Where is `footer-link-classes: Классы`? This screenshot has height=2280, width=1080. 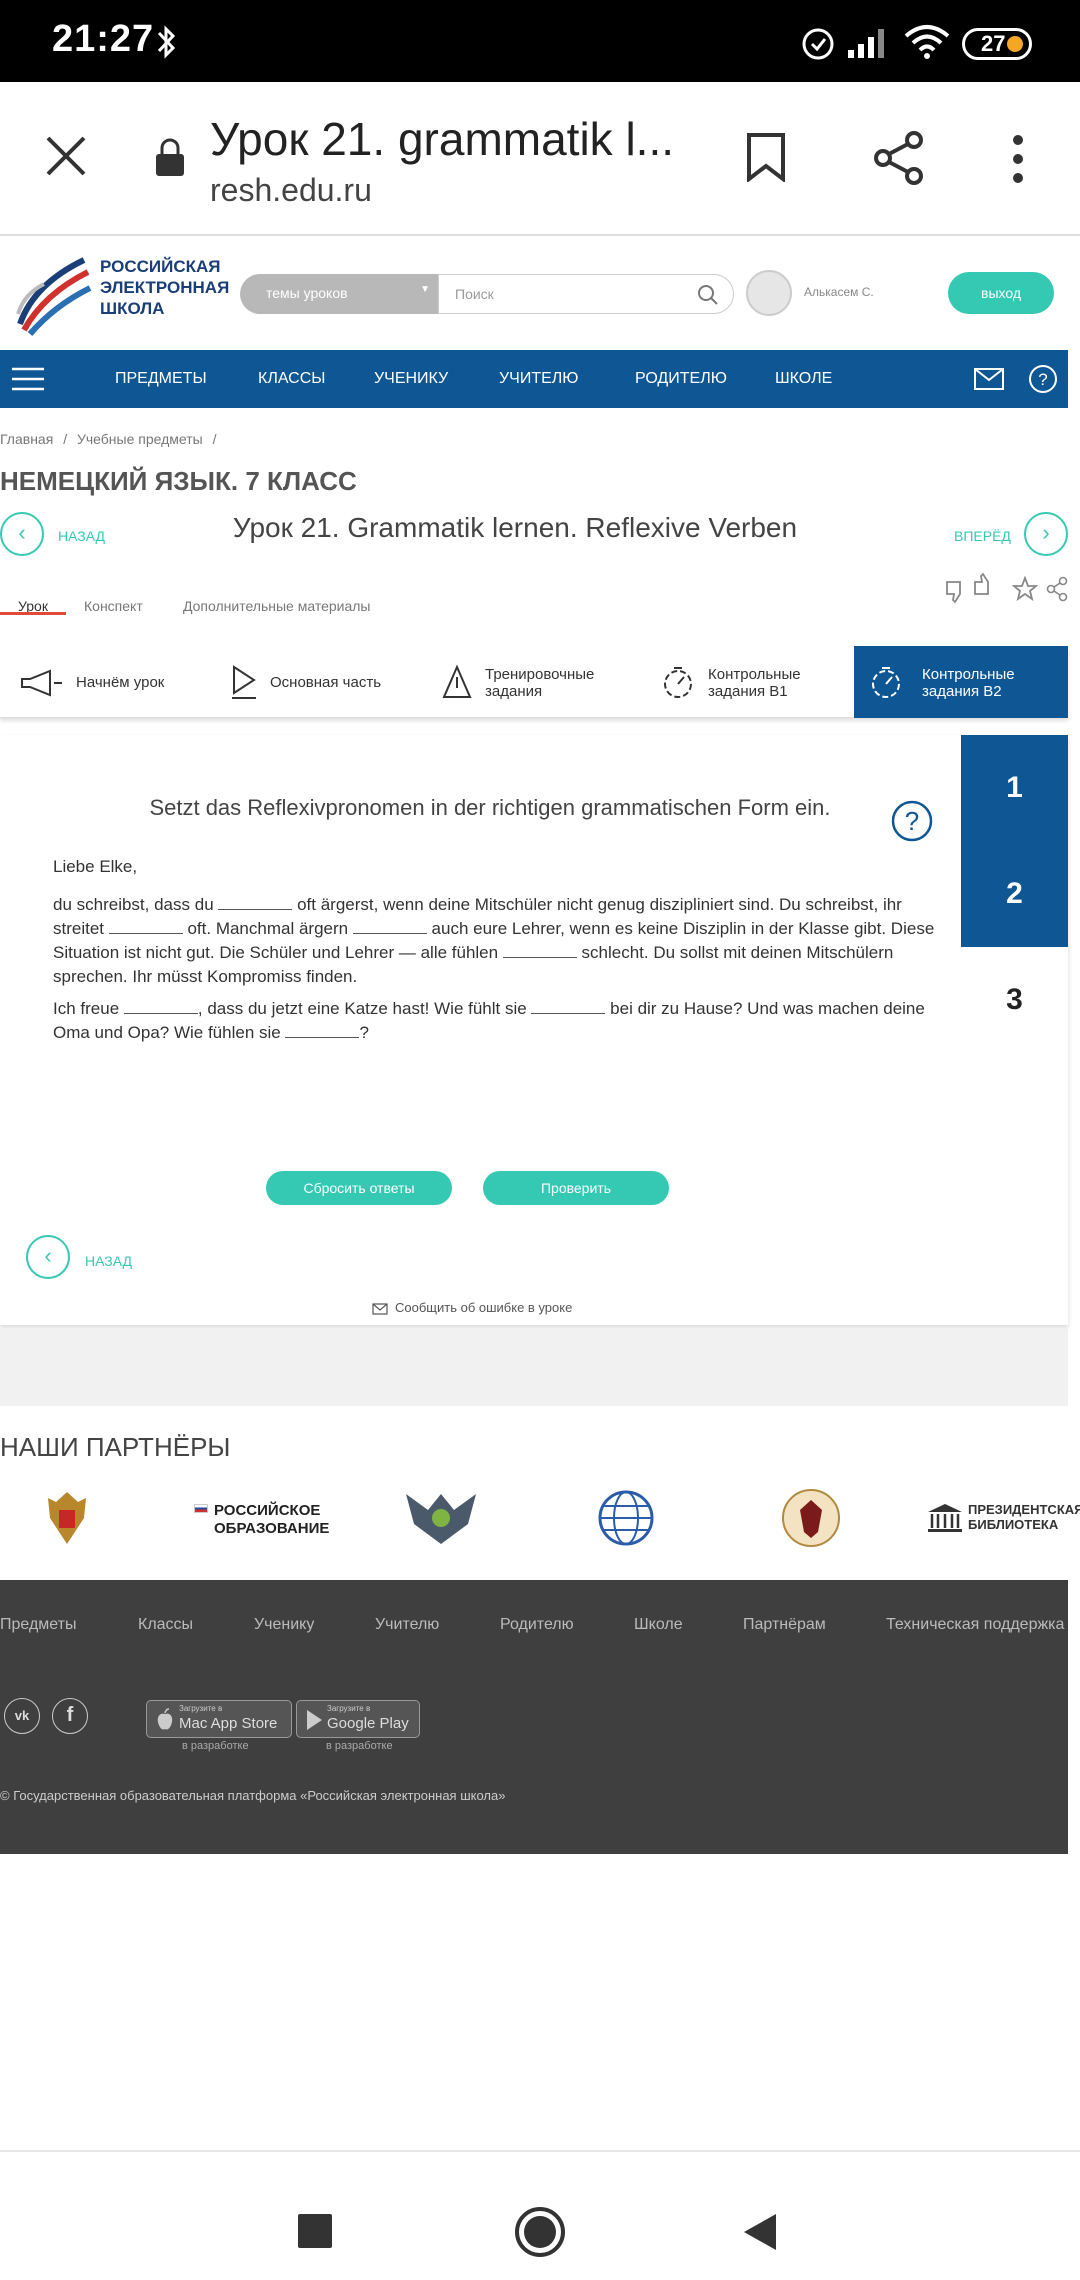
footer-link-classes: Классы is located at coordinates (165, 1625).